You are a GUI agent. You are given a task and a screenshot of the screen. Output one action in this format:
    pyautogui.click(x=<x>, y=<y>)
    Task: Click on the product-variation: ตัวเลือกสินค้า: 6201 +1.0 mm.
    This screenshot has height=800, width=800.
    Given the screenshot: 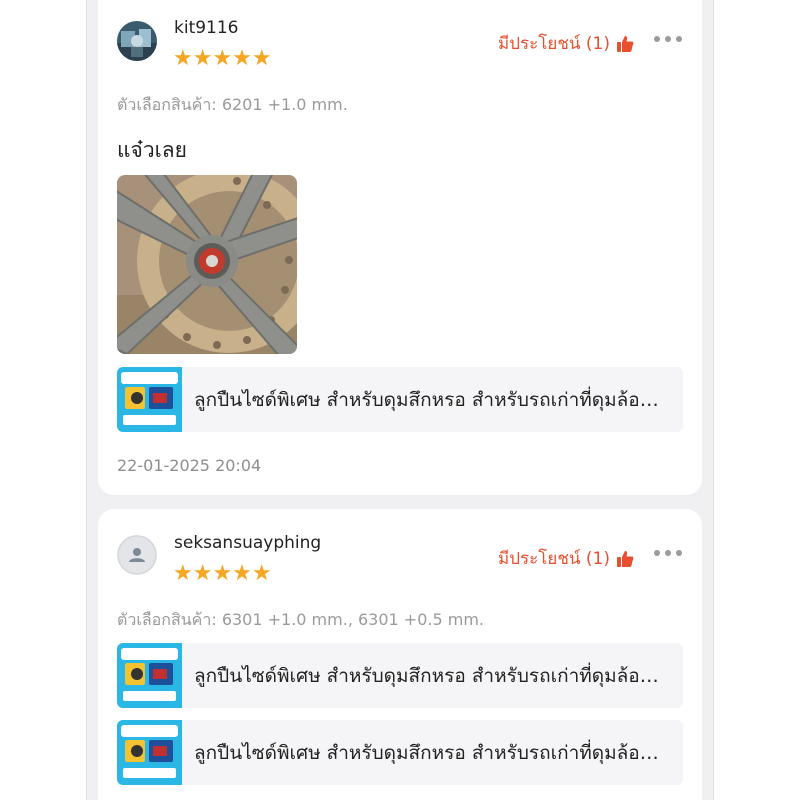 What is the action you would take?
    pyautogui.click(x=232, y=104)
    